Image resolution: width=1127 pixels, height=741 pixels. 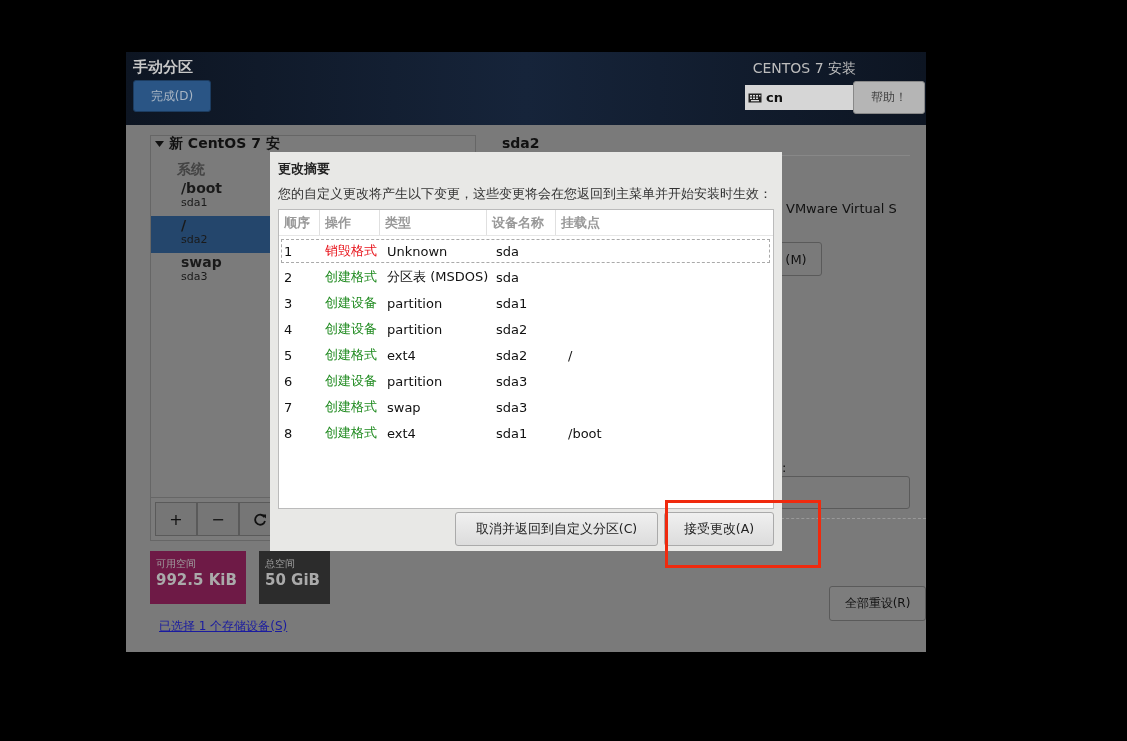 I want to click on table-cell-text: 7, so click(x=288, y=407).